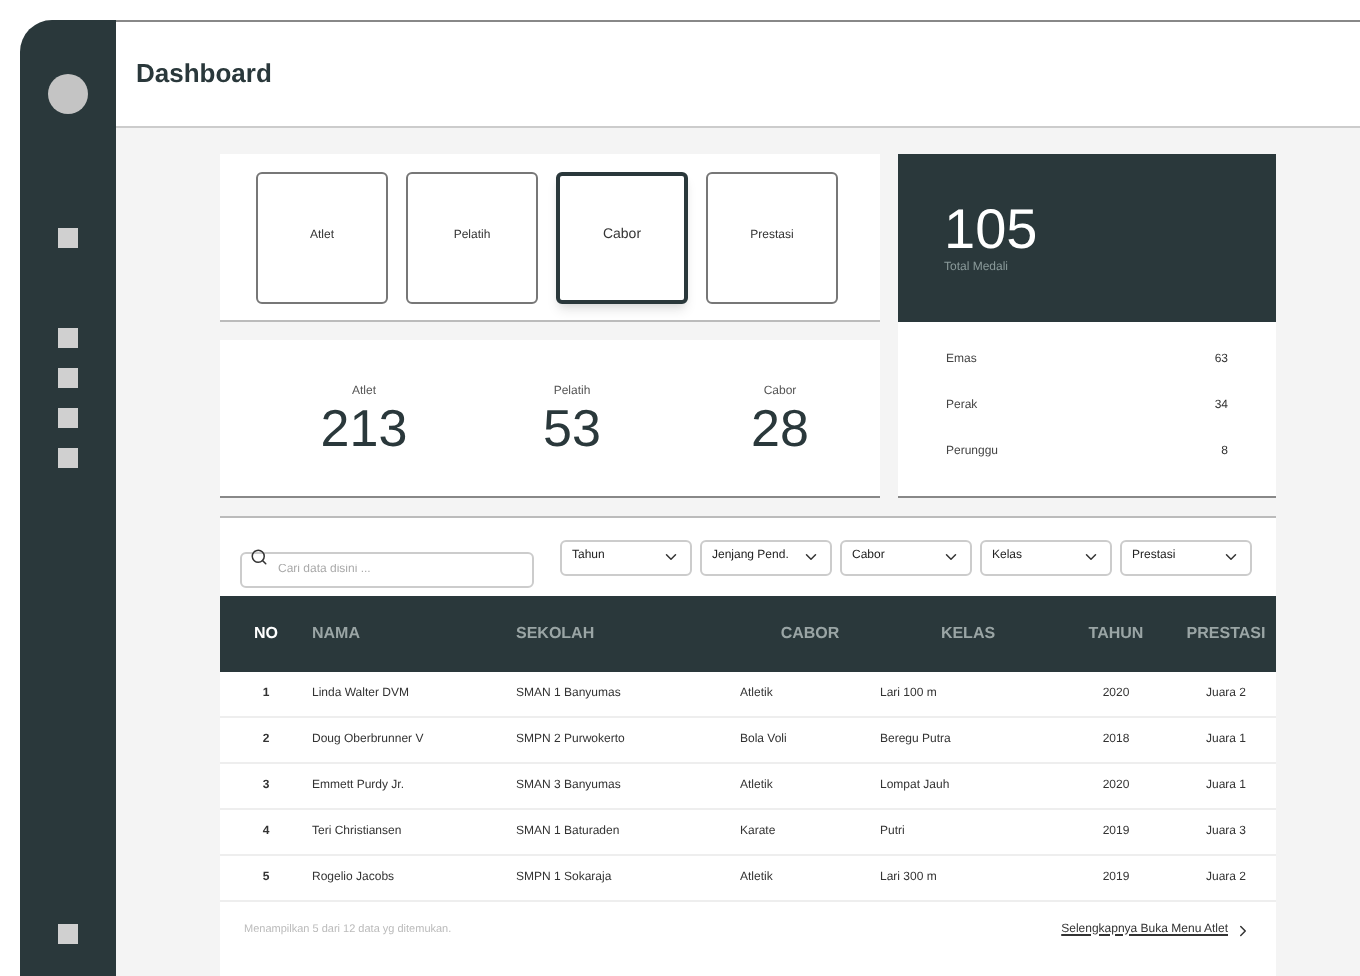 The width and height of the screenshot is (1360, 976). What do you see at coordinates (337, 634) in the screenshot?
I see `column-header: NAMA` at bounding box center [337, 634].